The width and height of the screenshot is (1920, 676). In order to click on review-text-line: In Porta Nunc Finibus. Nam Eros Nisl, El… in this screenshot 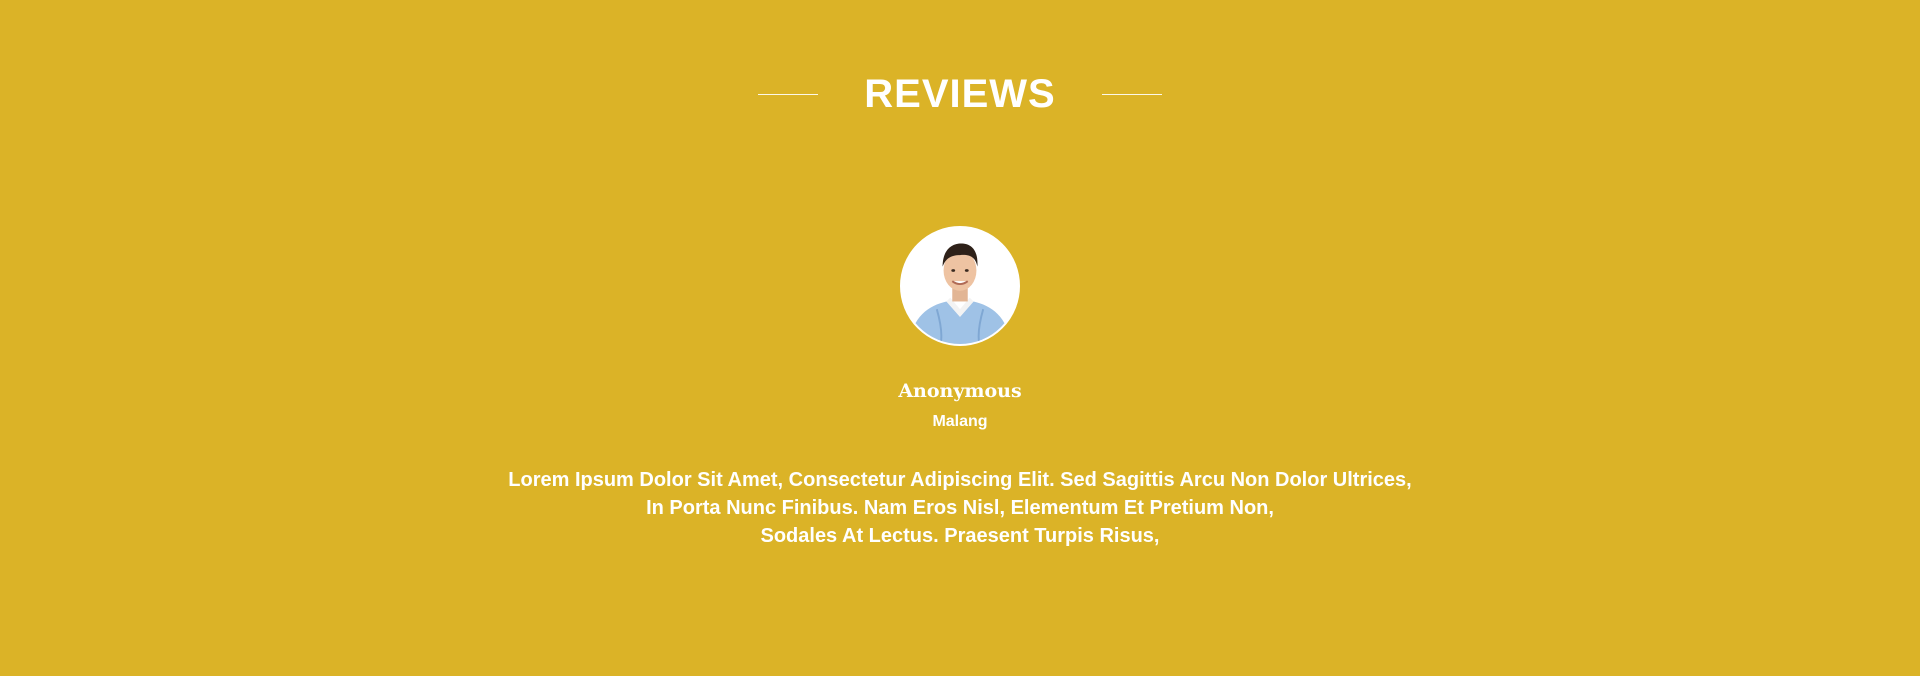, I will do `click(960, 508)`.